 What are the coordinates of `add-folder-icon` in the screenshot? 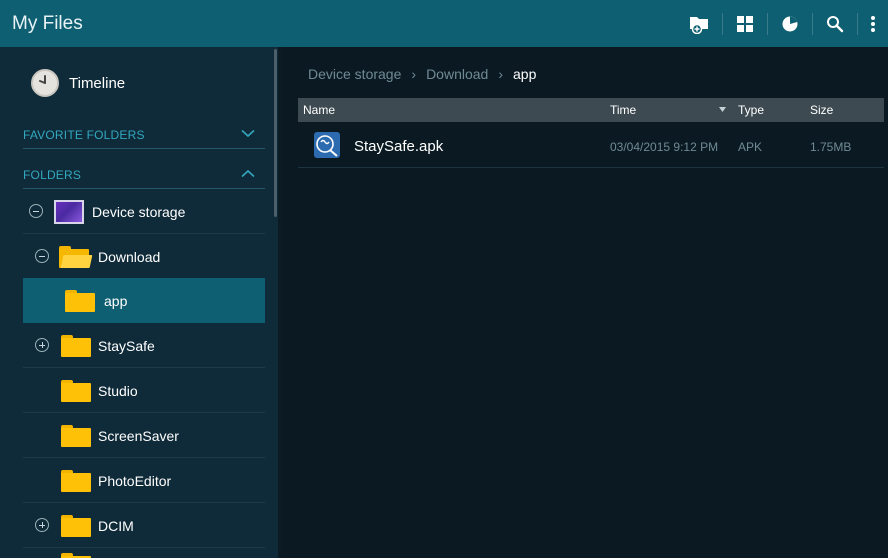 It's located at (699, 25).